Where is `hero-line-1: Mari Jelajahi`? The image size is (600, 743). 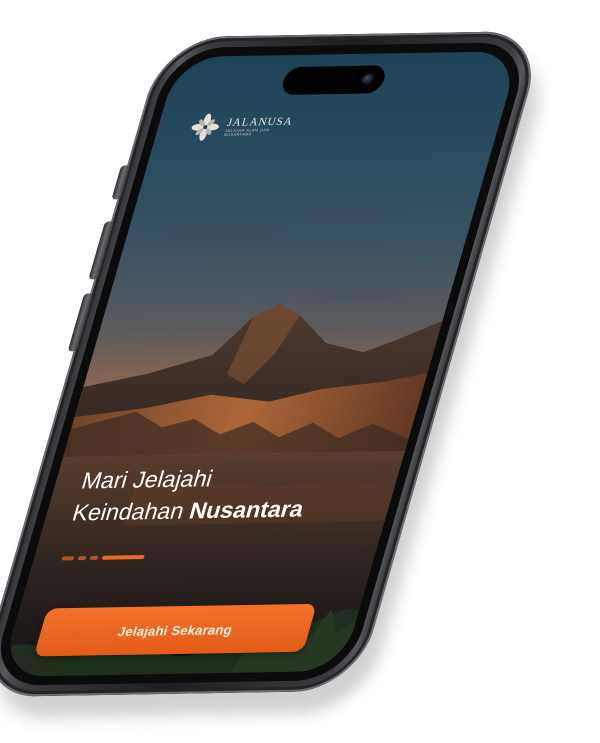 hero-line-1: Mari Jelajahi is located at coordinates (147, 479).